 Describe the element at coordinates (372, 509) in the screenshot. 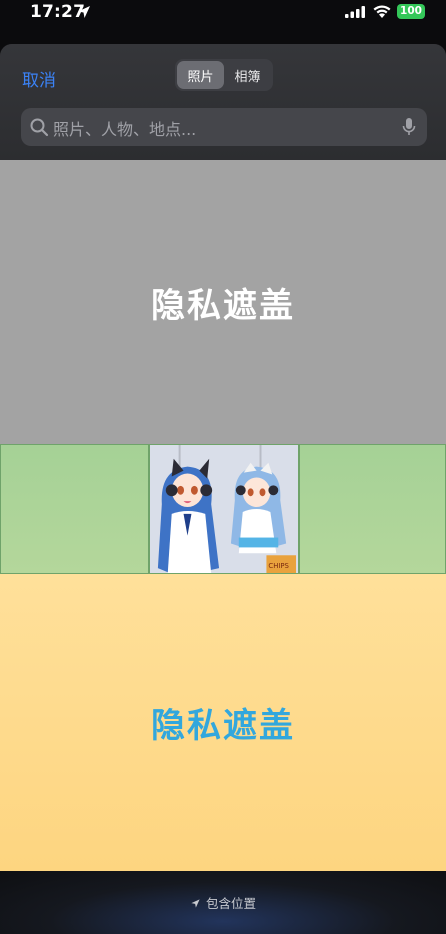

I see `photo-thumbnail-green-right` at that location.